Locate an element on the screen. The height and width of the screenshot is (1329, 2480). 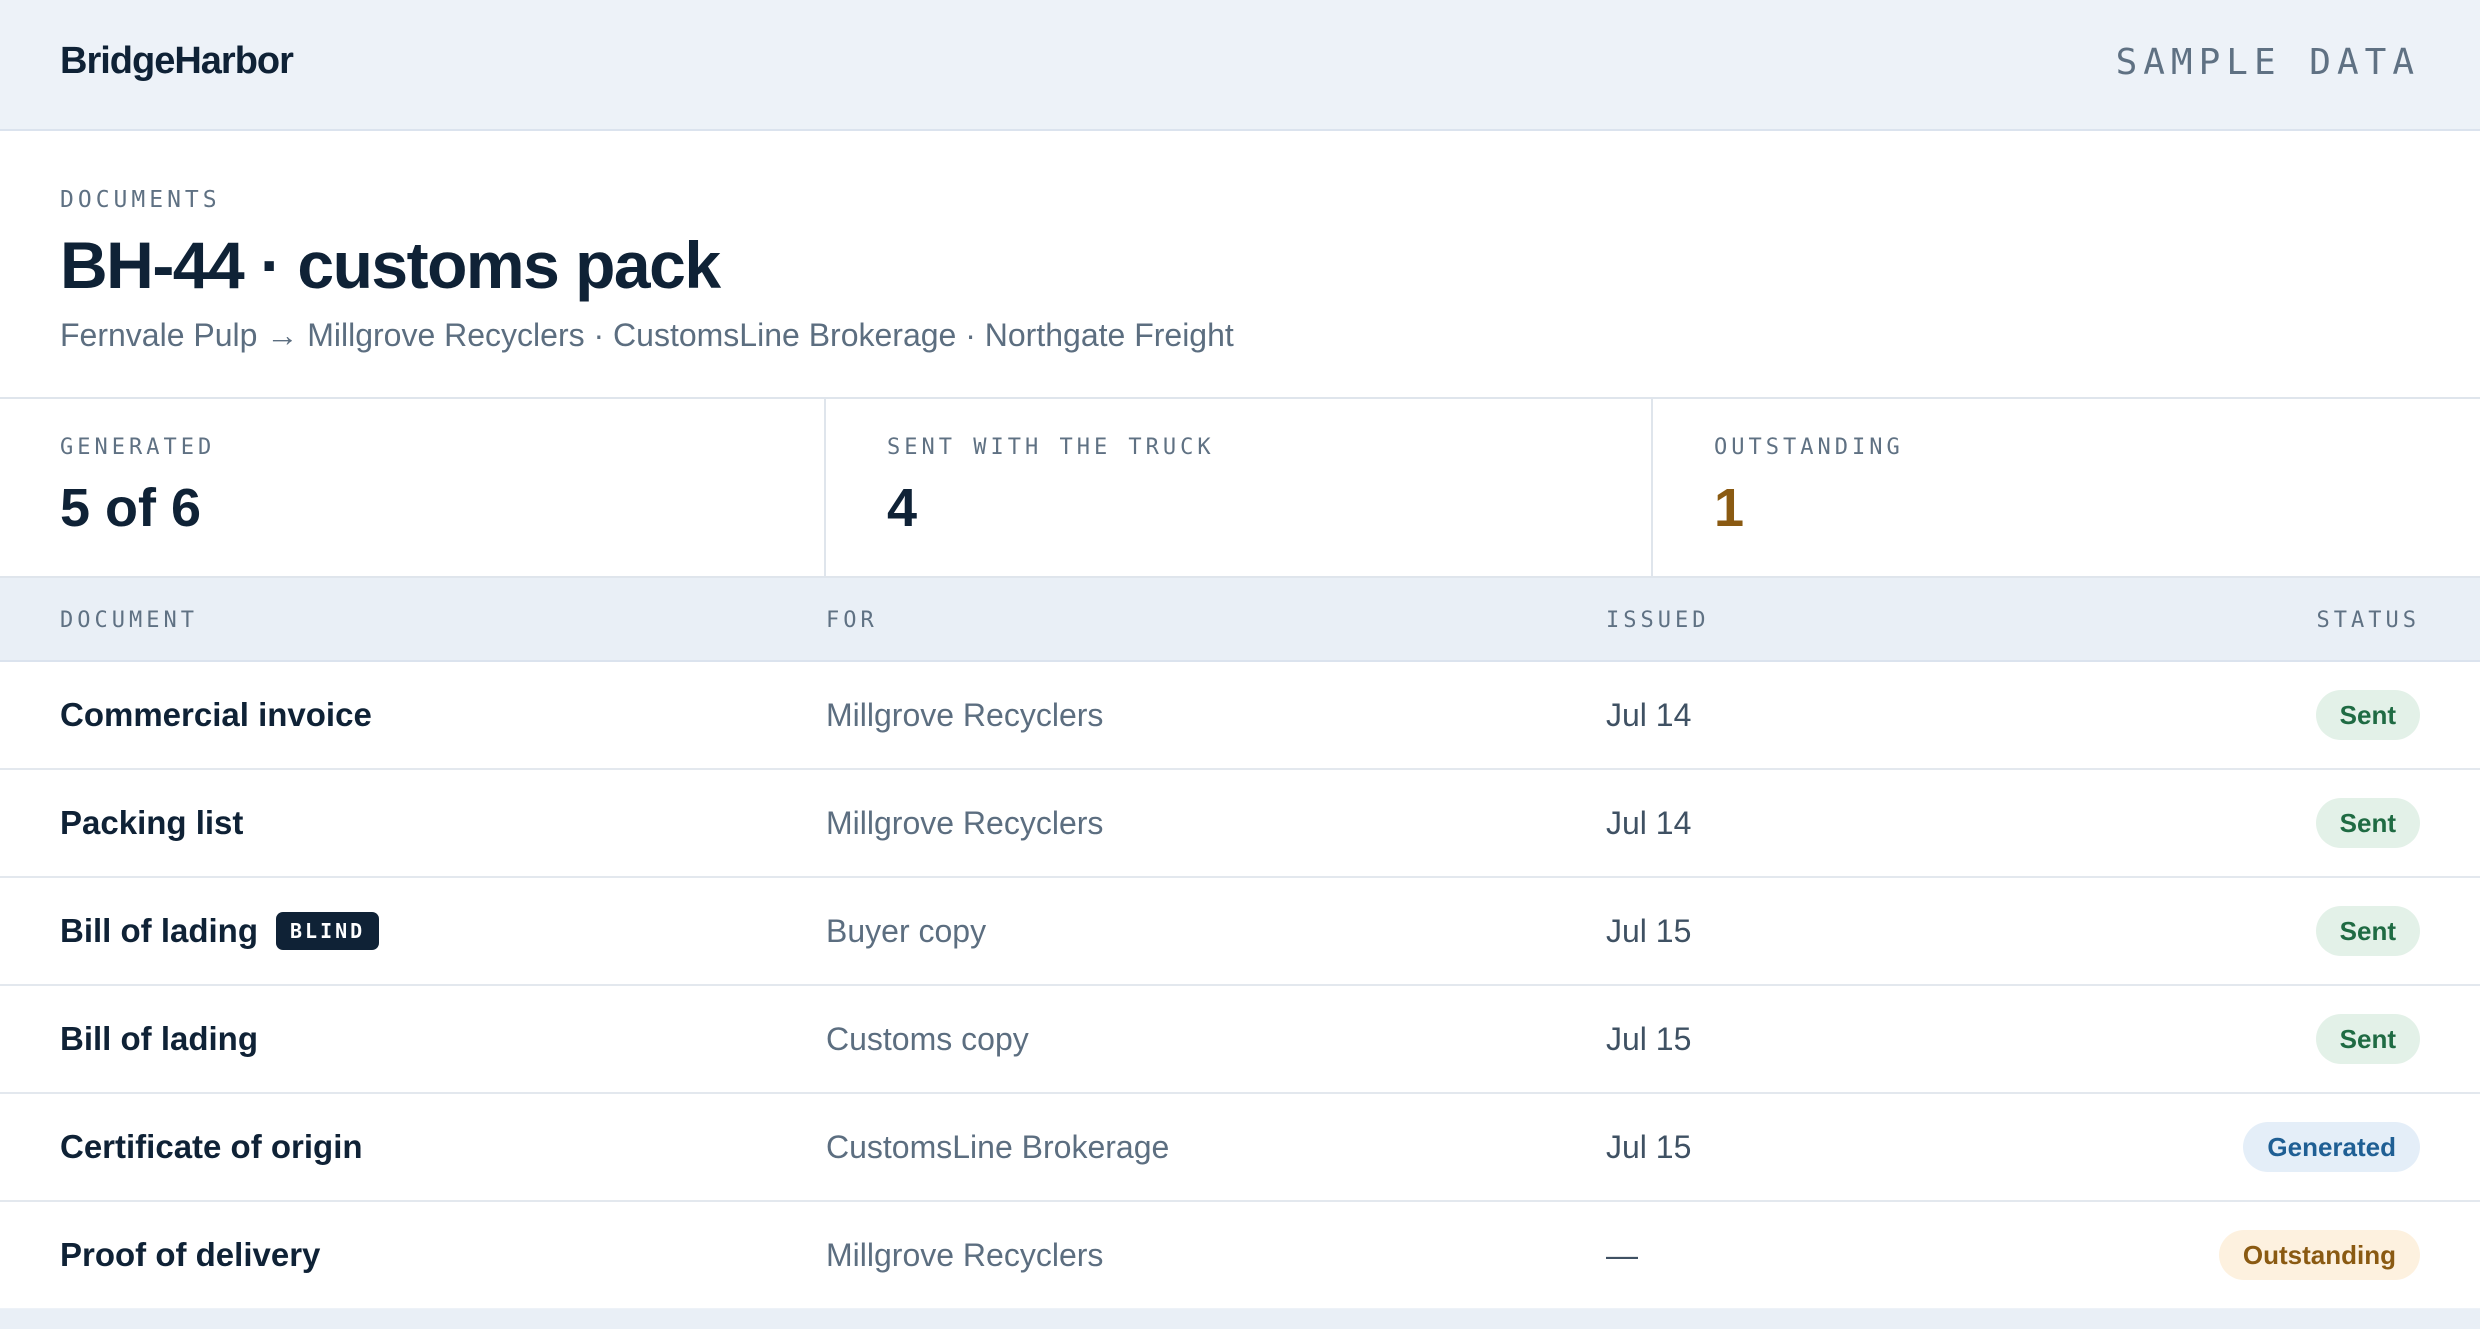
stat-value: 1 is located at coordinates (1729, 508).